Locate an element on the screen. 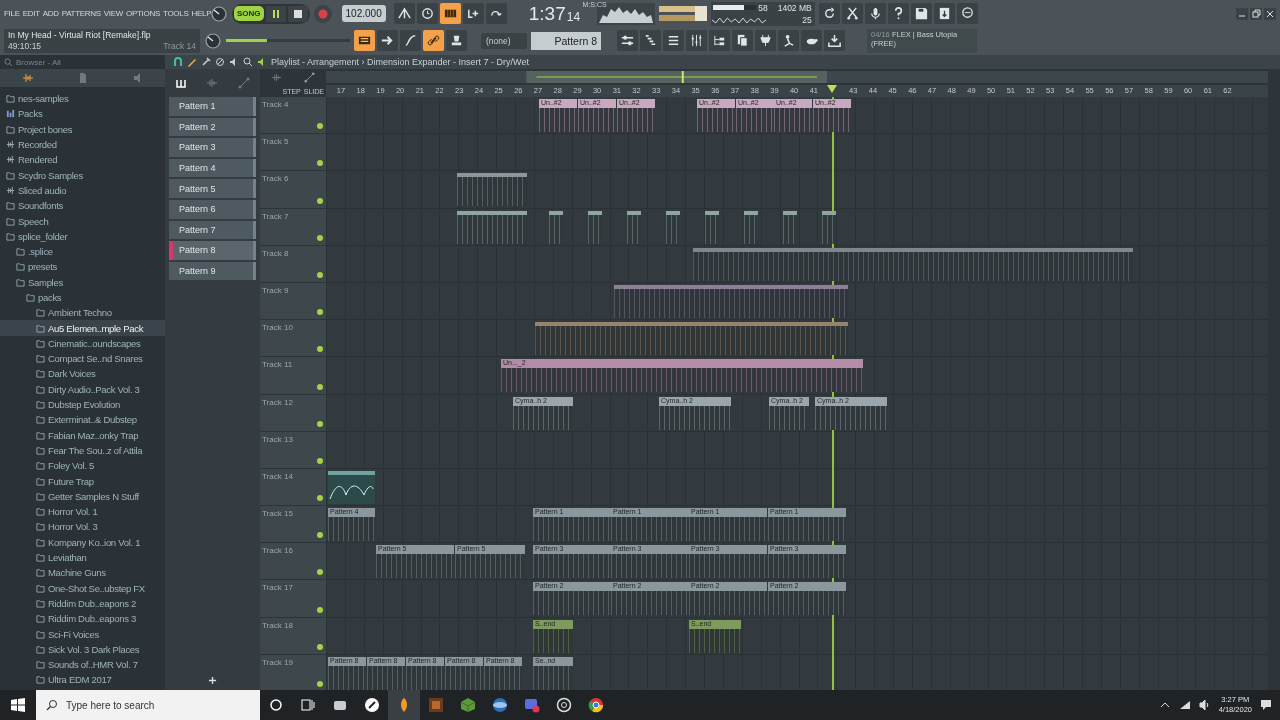 Image resolution: width=1280 pixels, height=720 pixels. notification-icon is located at coordinates (1266, 705).